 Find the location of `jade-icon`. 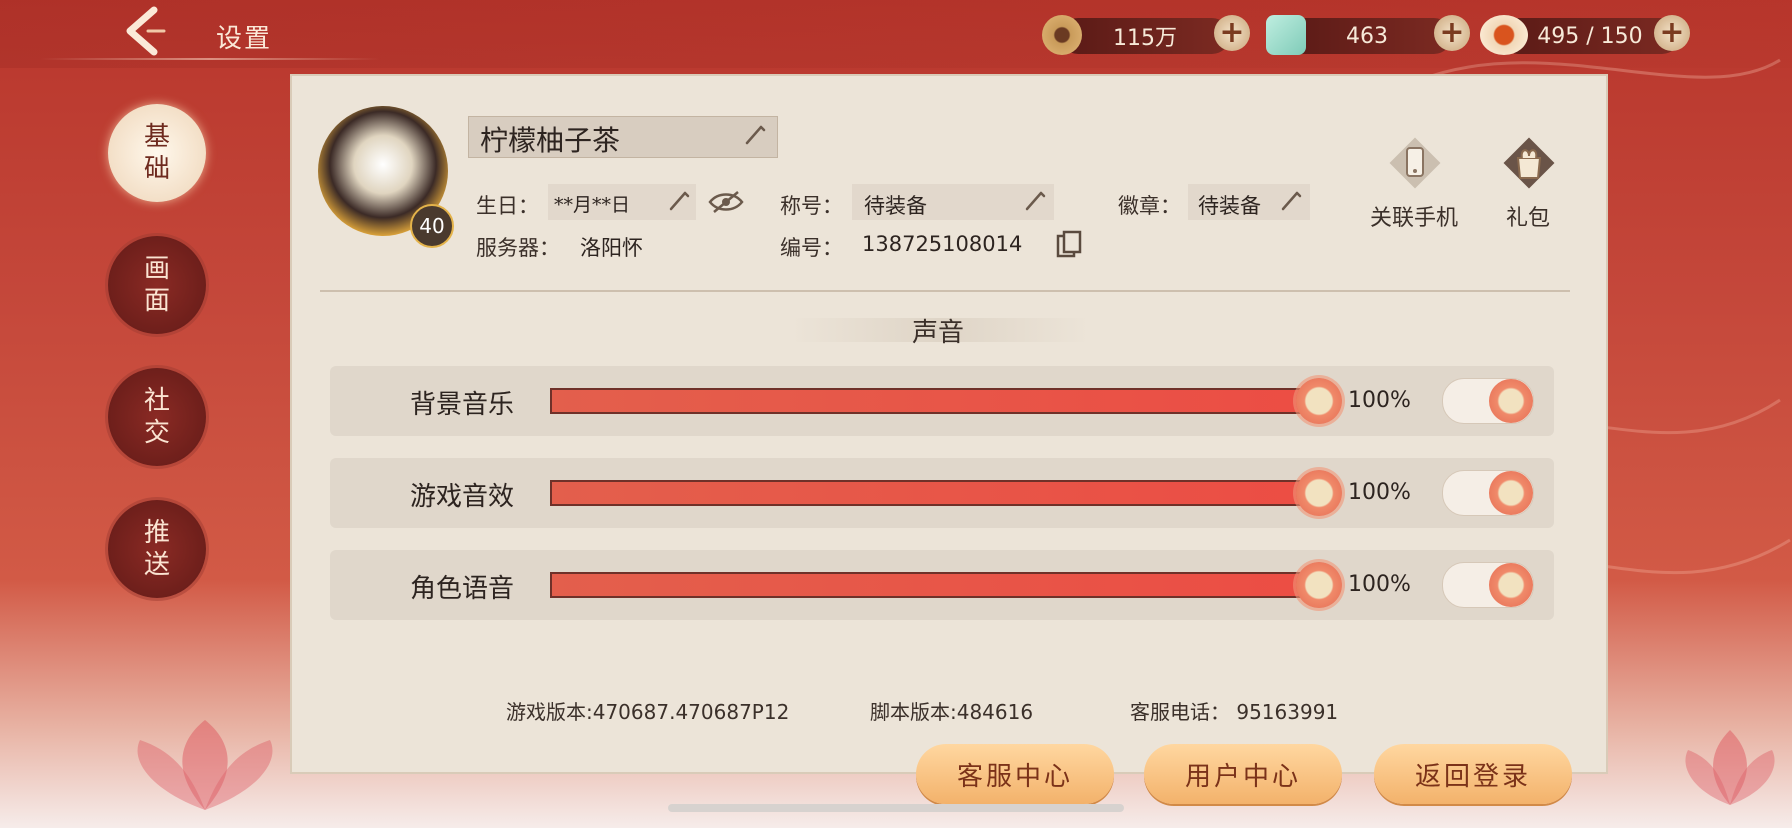

jade-icon is located at coordinates (1286, 35).